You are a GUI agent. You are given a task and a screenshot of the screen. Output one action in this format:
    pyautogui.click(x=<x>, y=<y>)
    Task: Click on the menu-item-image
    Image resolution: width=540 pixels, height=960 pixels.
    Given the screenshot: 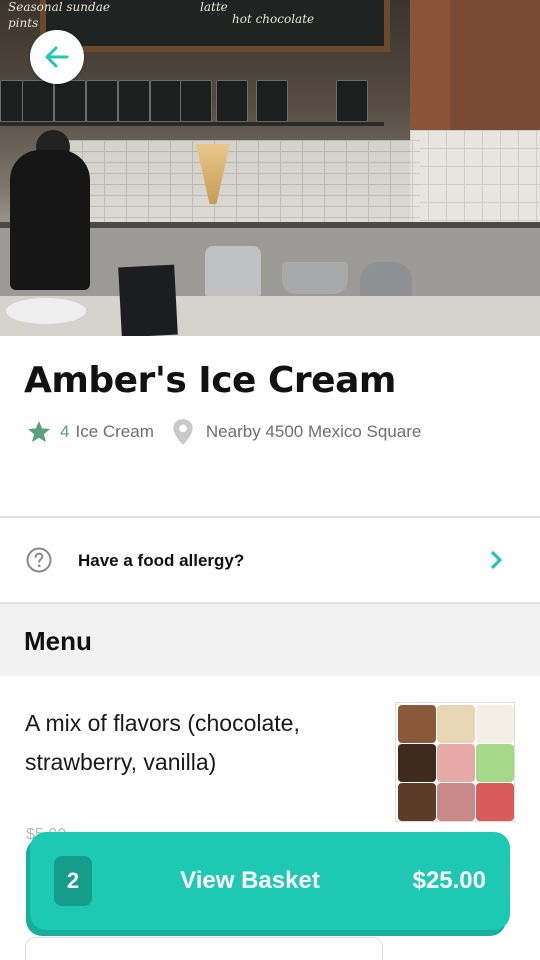 What is the action you would take?
    pyautogui.click(x=455, y=762)
    